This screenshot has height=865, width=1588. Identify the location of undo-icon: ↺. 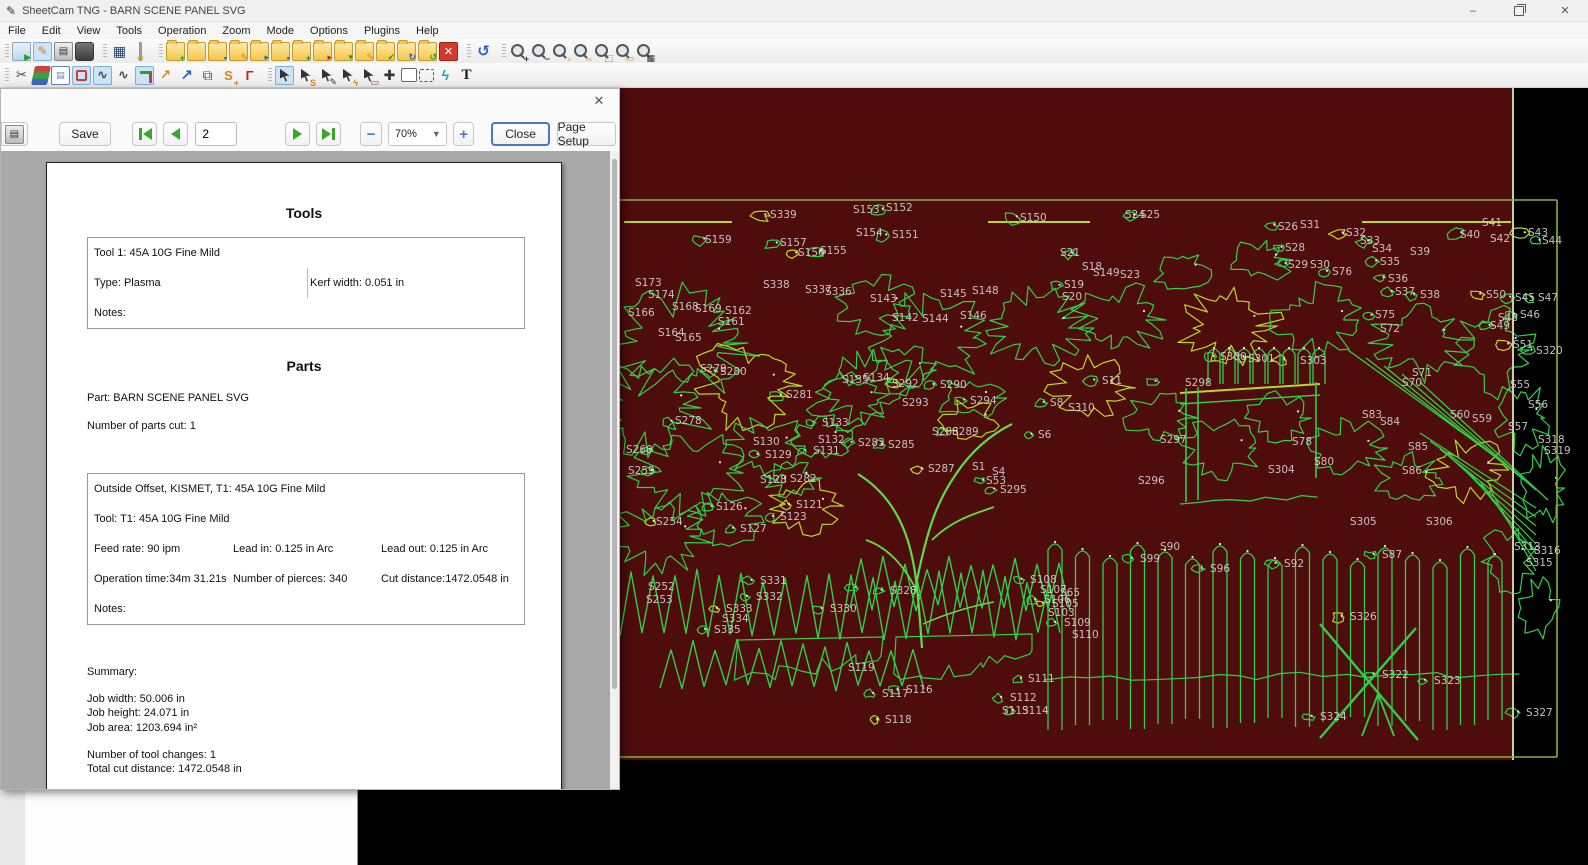
(483, 51).